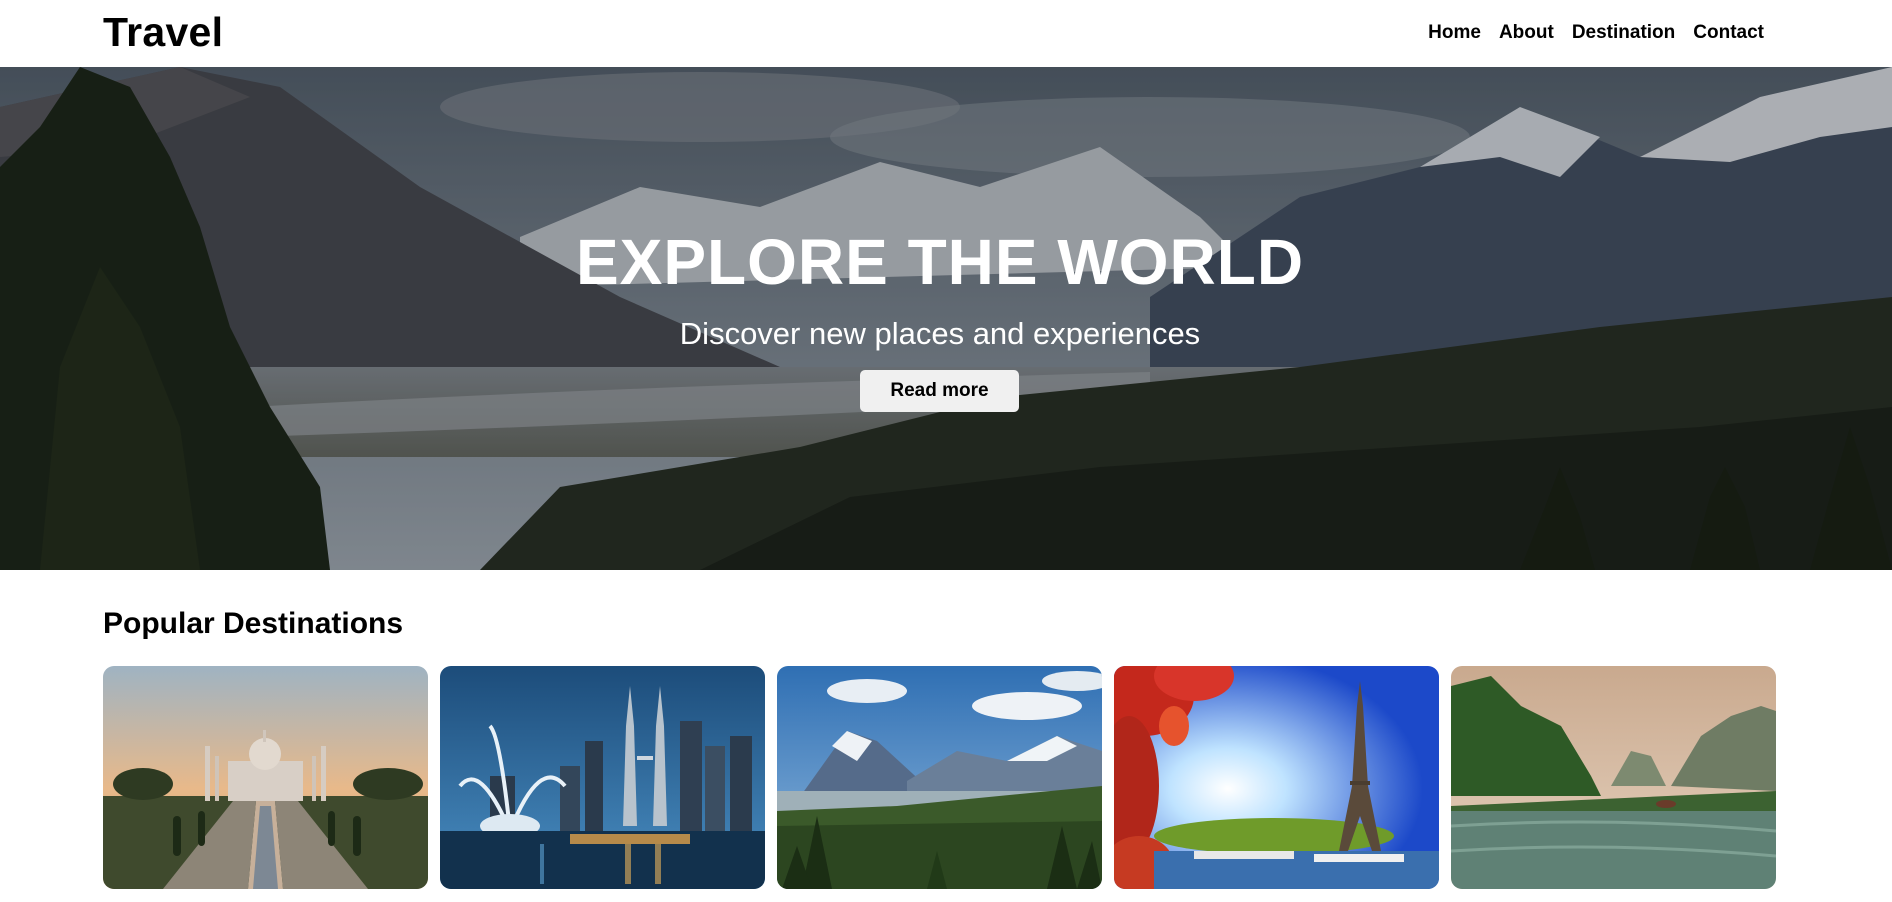 This screenshot has height=902, width=1892. Describe the element at coordinates (1728, 33) in the screenshot. I see `nav-contact: Contact` at that location.